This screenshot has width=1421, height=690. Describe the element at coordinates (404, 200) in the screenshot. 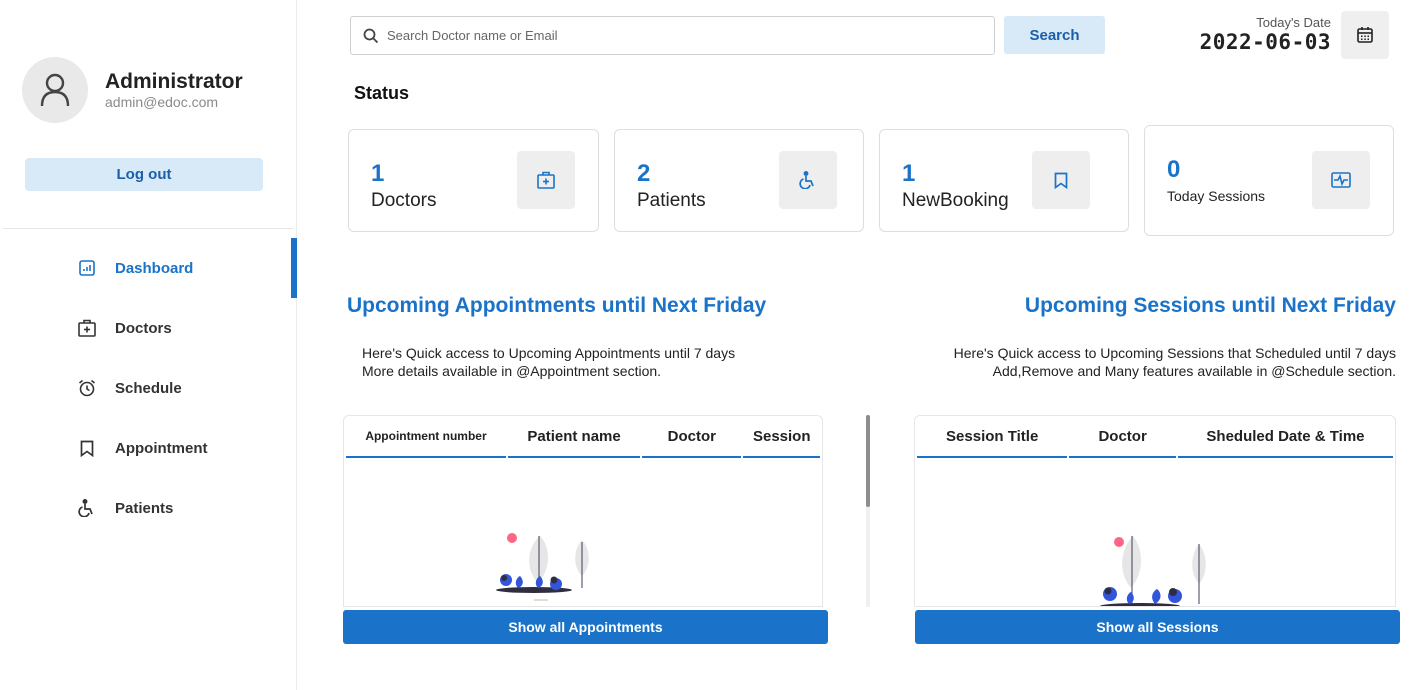

I see `card-label: Doctors` at that location.